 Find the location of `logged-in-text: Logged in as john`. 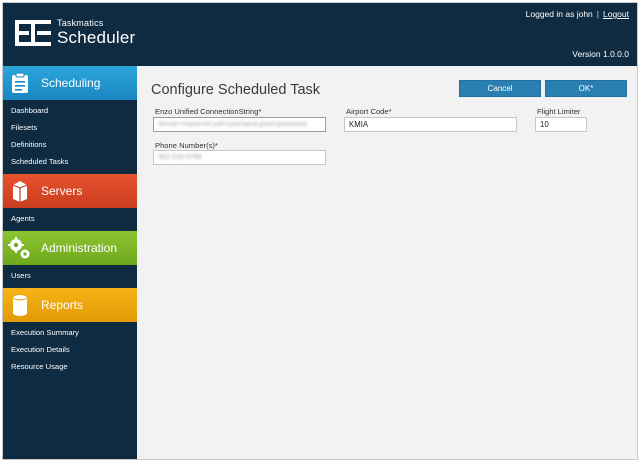

logged-in-text: Logged in as john is located at coordinates (559, 14).